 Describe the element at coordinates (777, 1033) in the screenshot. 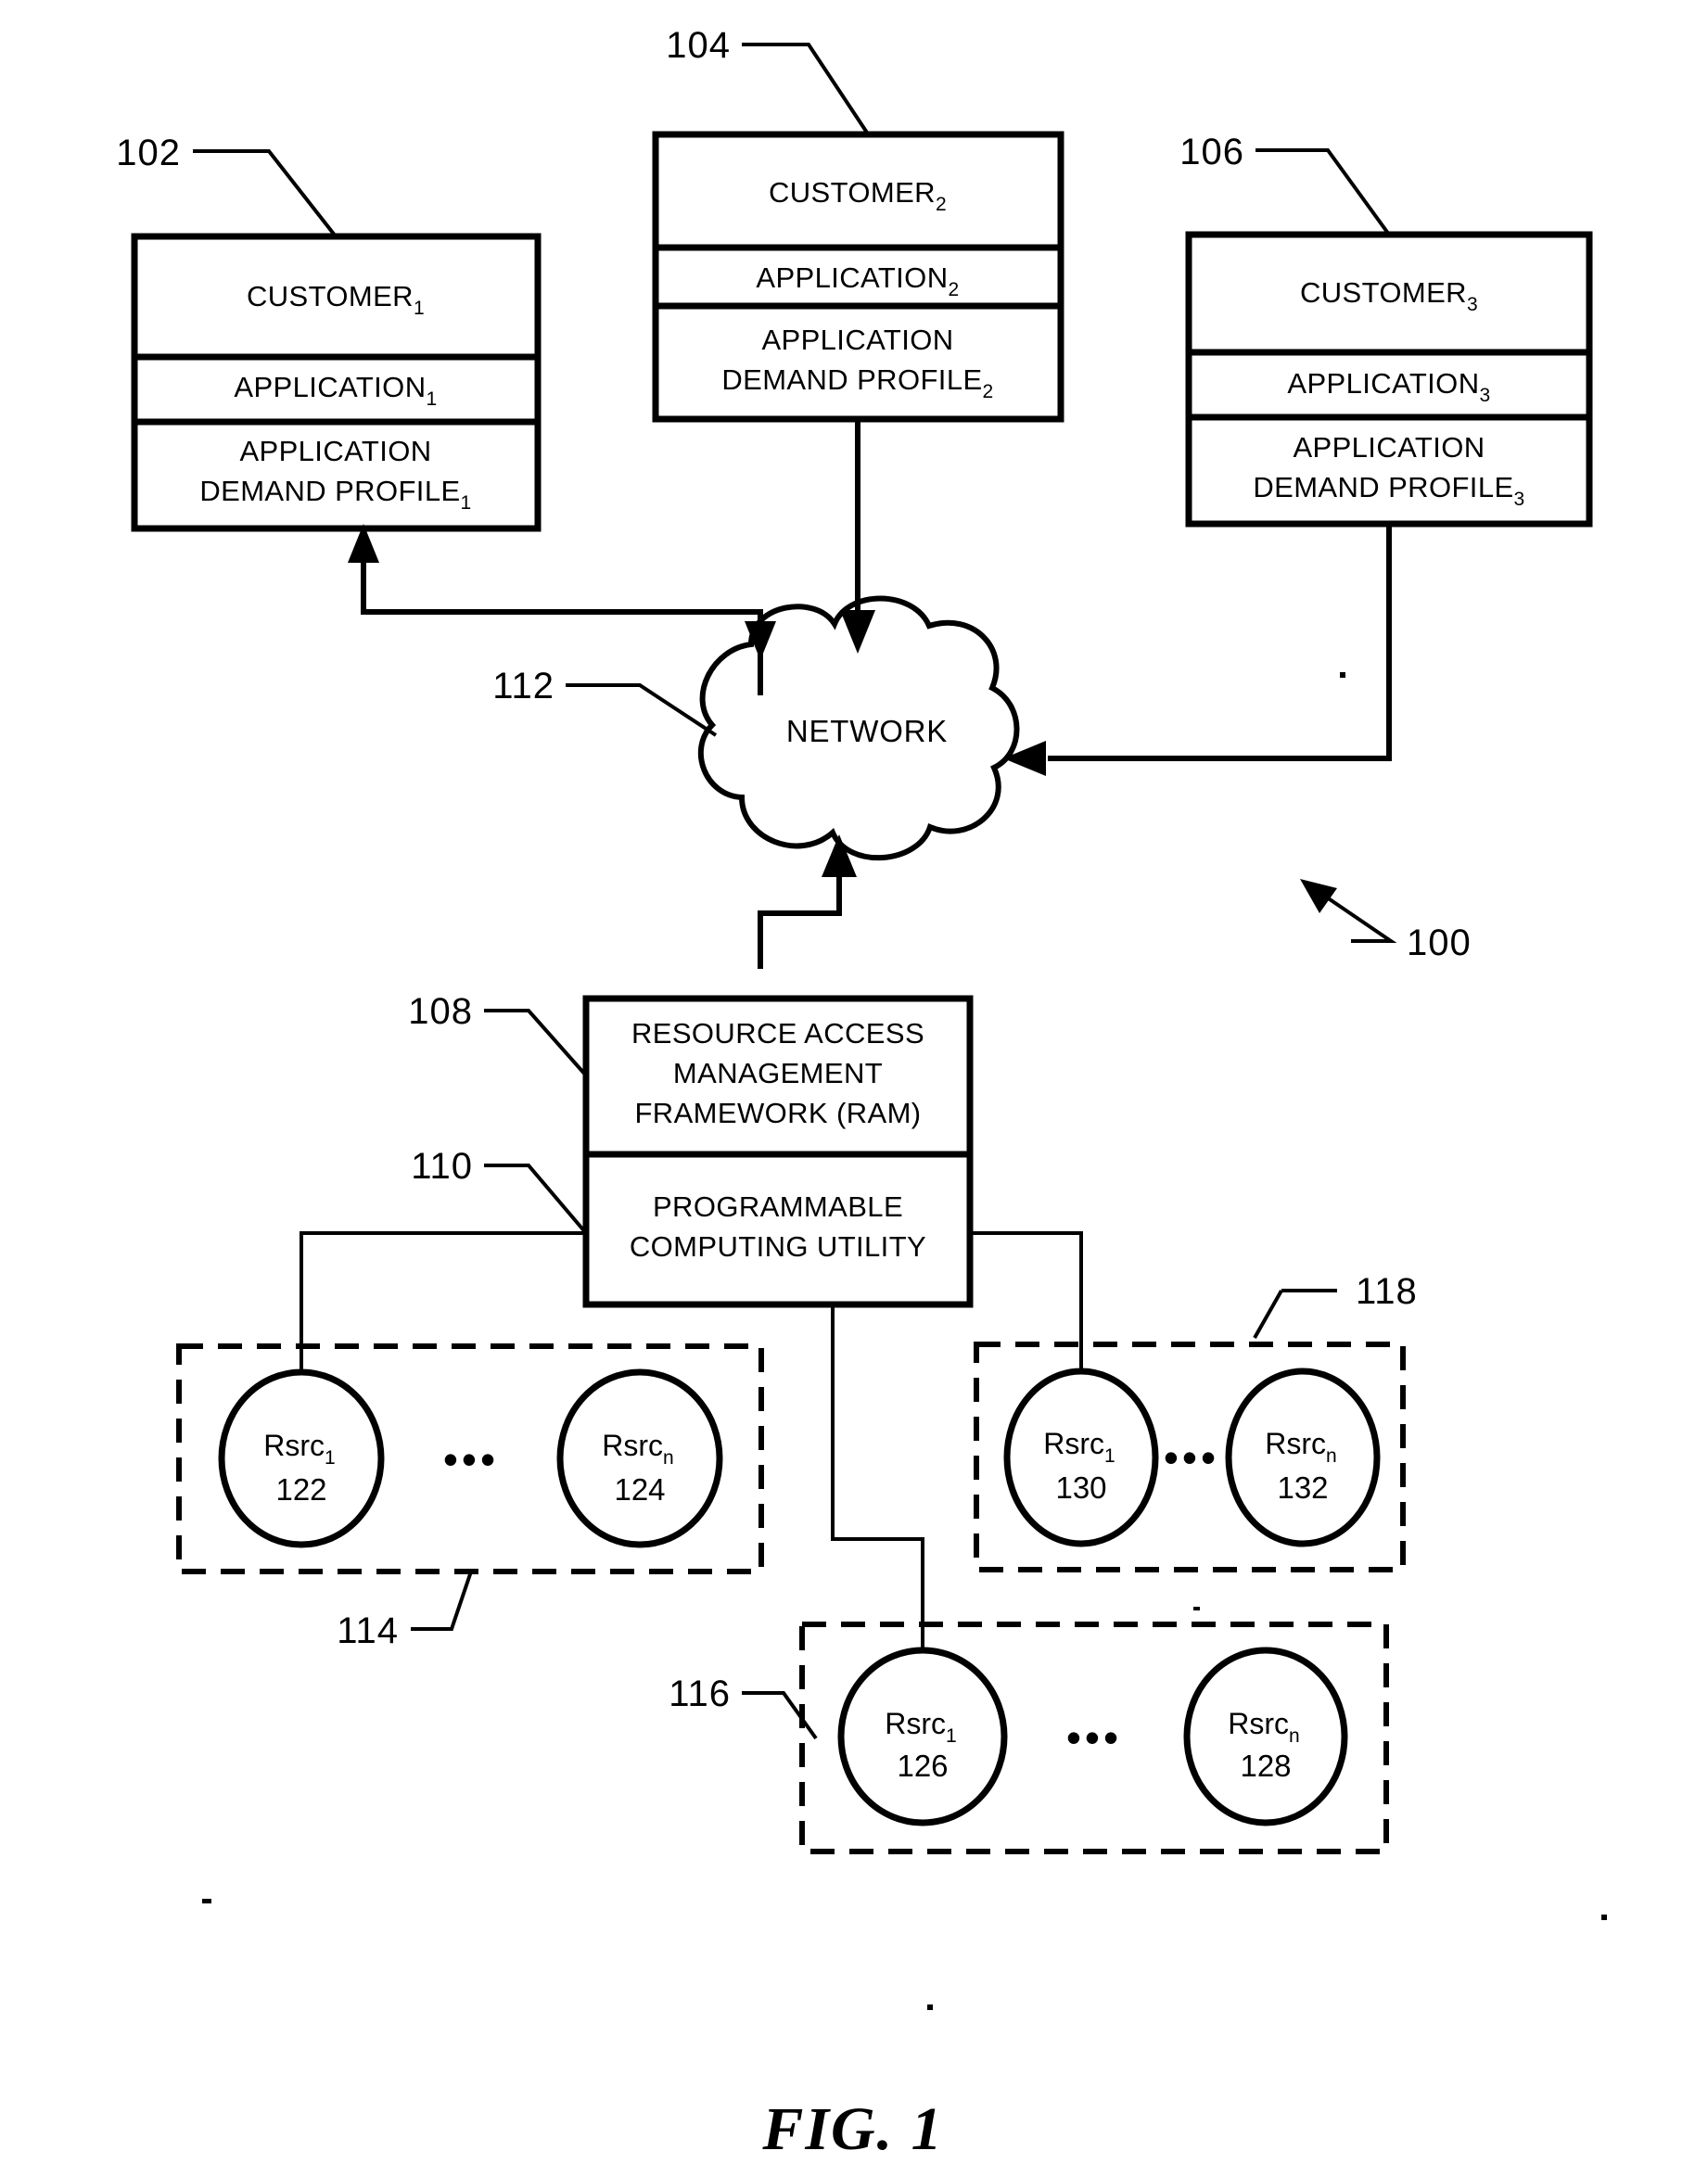

I see `ram-line-1: RESOURCE ACCESS` at that location.